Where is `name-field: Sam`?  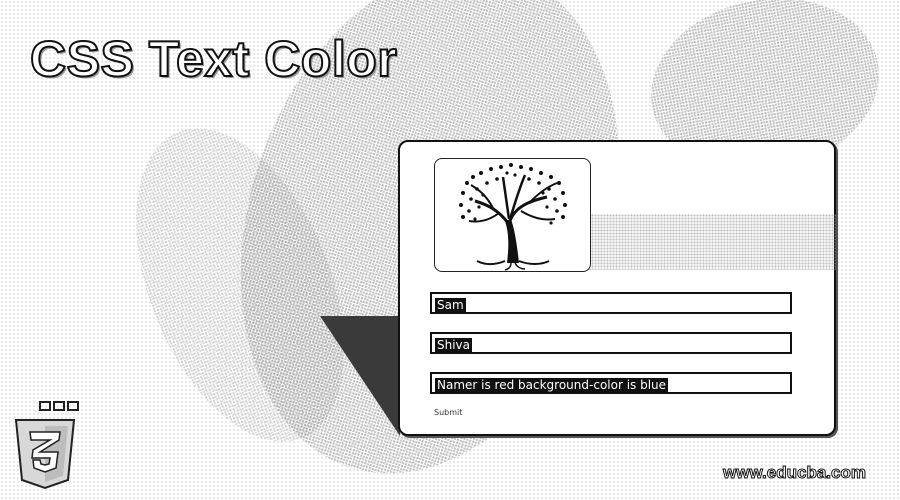 name-field: Sam is located at coordinates (611, 303).